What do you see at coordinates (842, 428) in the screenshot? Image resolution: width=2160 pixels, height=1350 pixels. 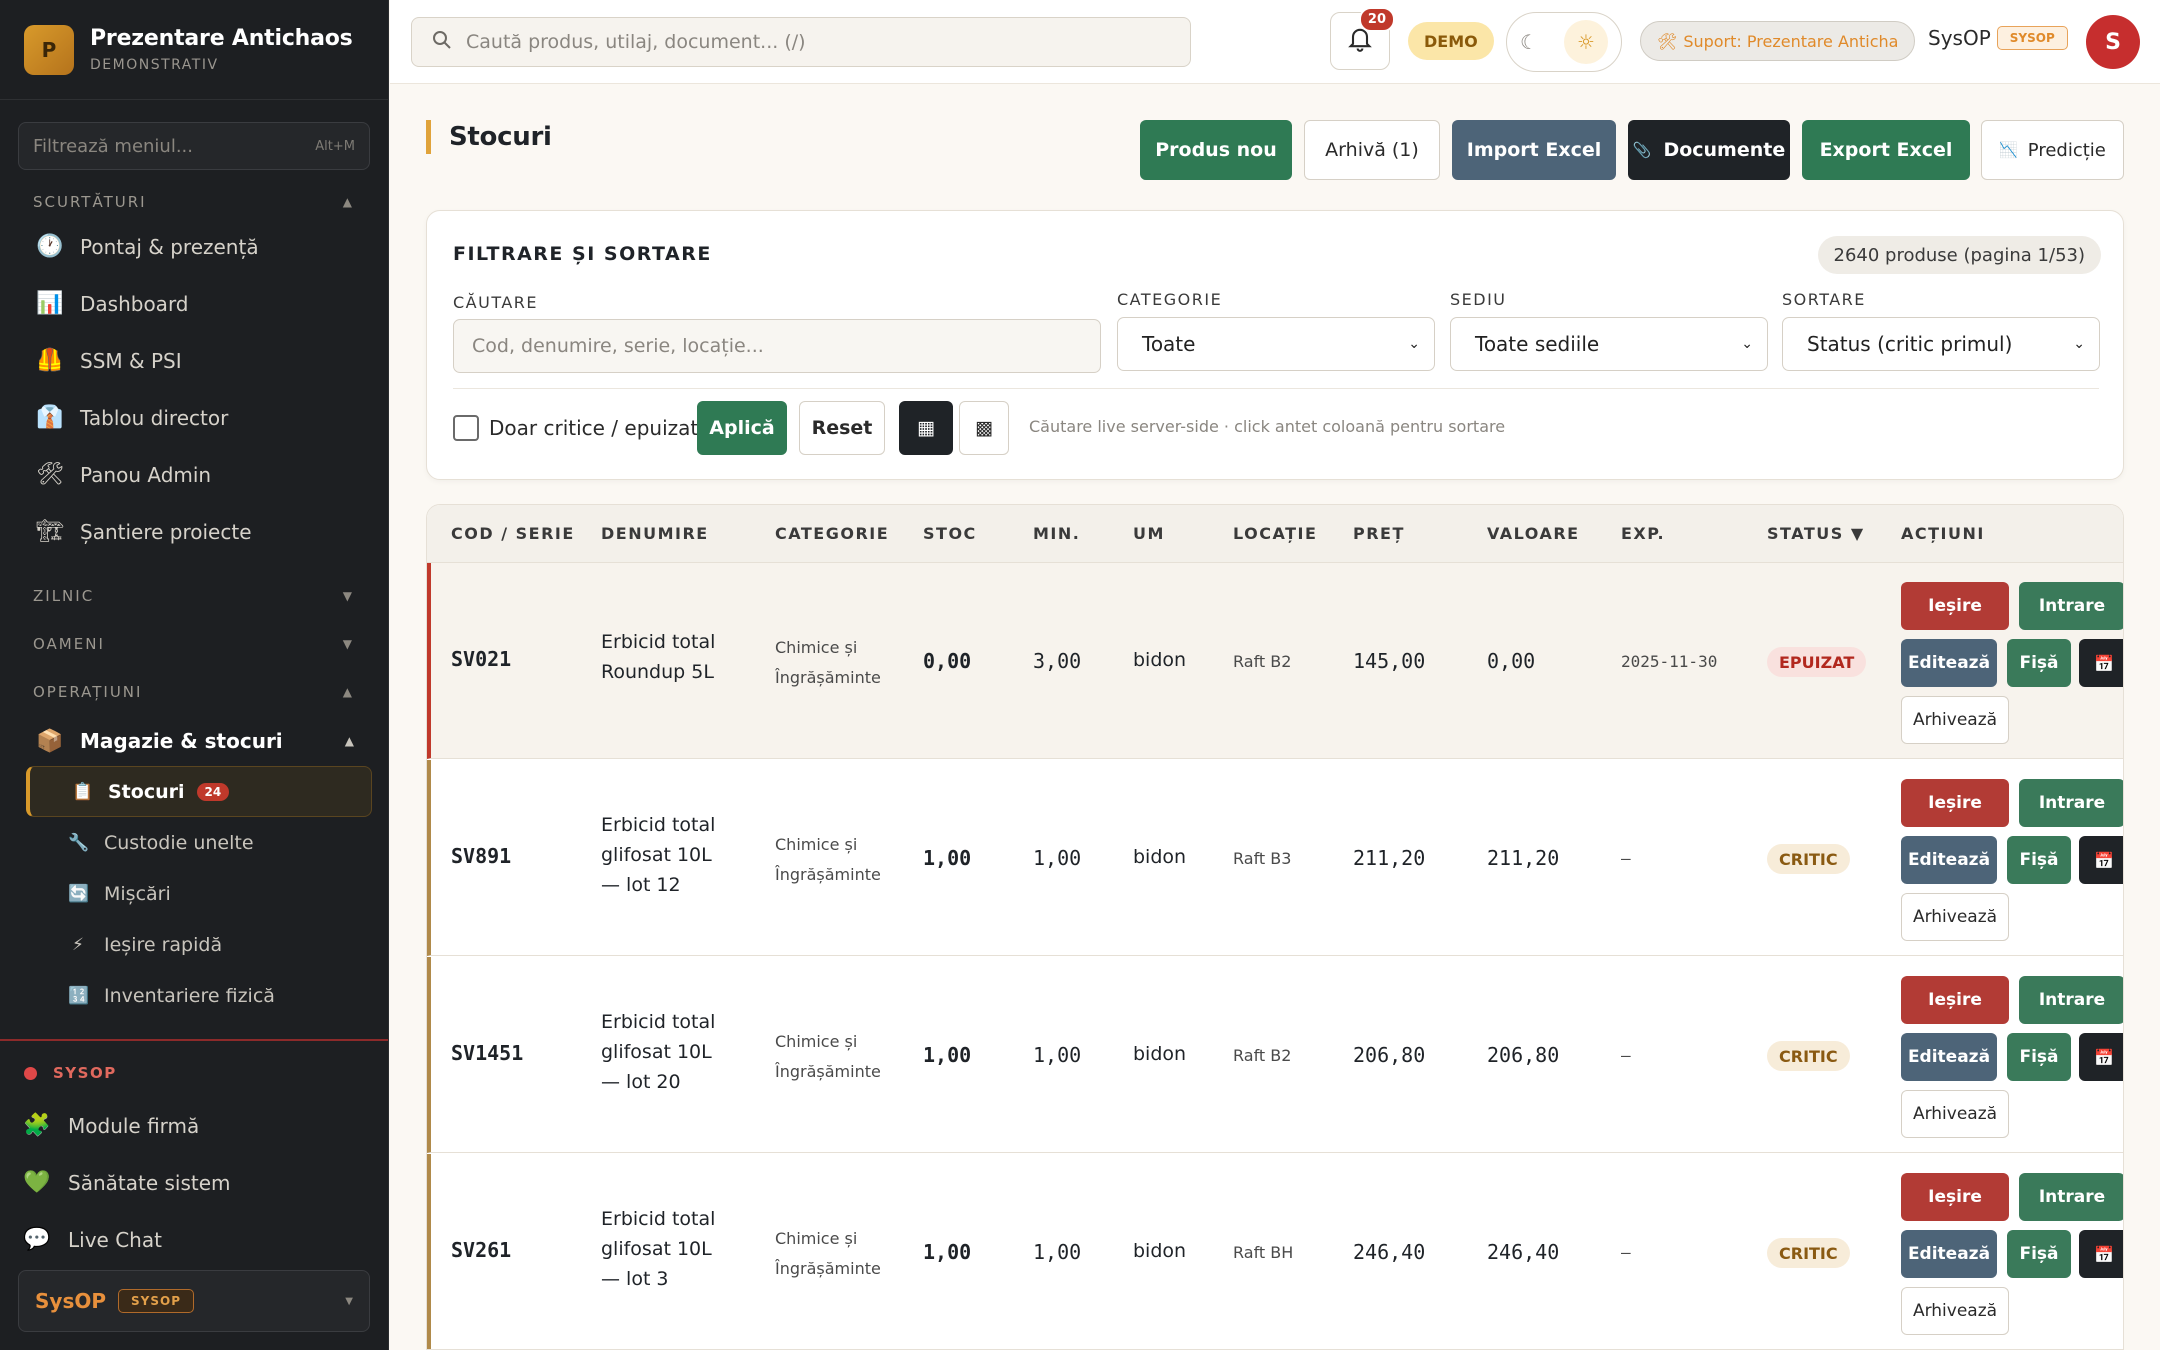 I see `reset-button: Reset` at bounding box center [842, 428].